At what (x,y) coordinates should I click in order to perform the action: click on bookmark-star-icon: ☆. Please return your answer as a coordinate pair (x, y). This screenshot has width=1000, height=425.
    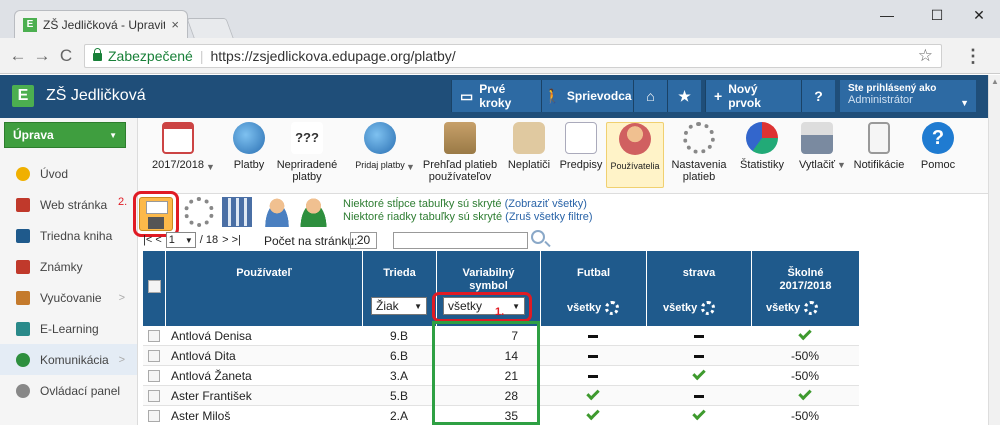
    Looking at the image, I should click on (925, 56).